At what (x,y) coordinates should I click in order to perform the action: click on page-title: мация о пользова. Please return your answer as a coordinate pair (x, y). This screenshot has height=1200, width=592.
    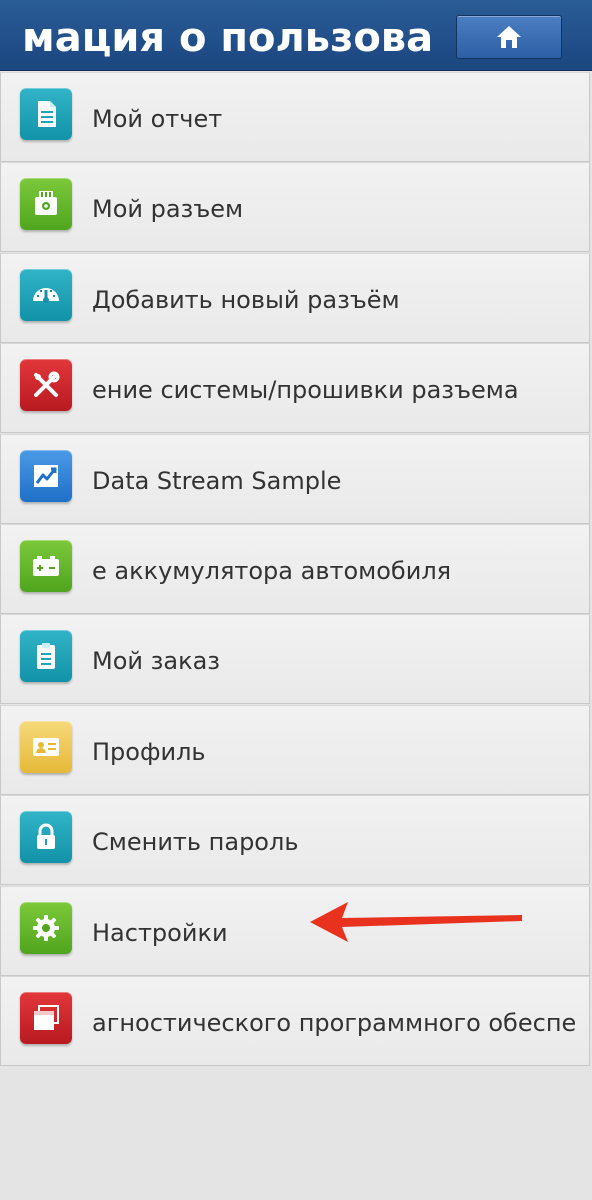
    Looking at the image, I should click on (227, 38).